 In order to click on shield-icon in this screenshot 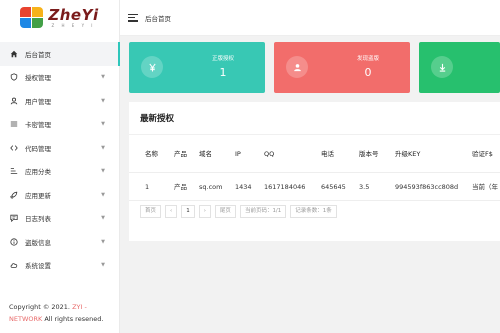, I will do `click(13, 77)`.